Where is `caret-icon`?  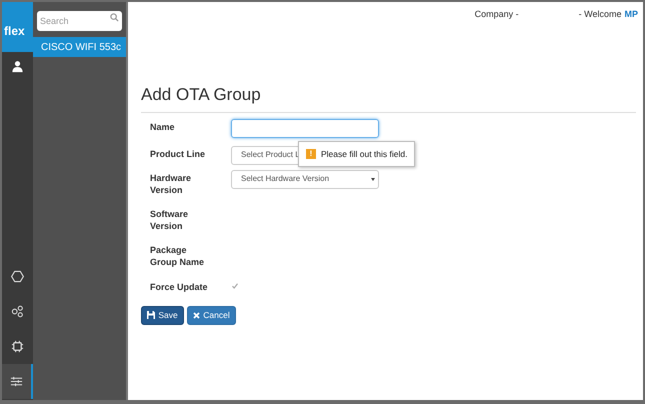
caret-icon is located at coordinates (373, 179).